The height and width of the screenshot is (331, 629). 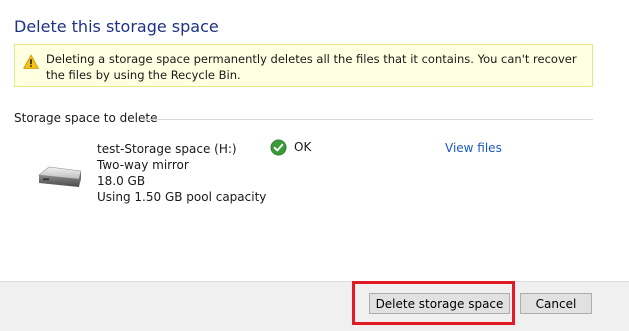 I want to click on section-divider, so click(x=367, y=119).